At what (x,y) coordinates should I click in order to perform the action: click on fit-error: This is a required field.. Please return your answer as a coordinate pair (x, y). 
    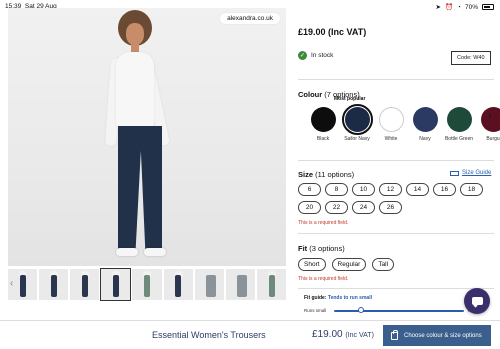
    Looking at the image, I should click on (323, 279).